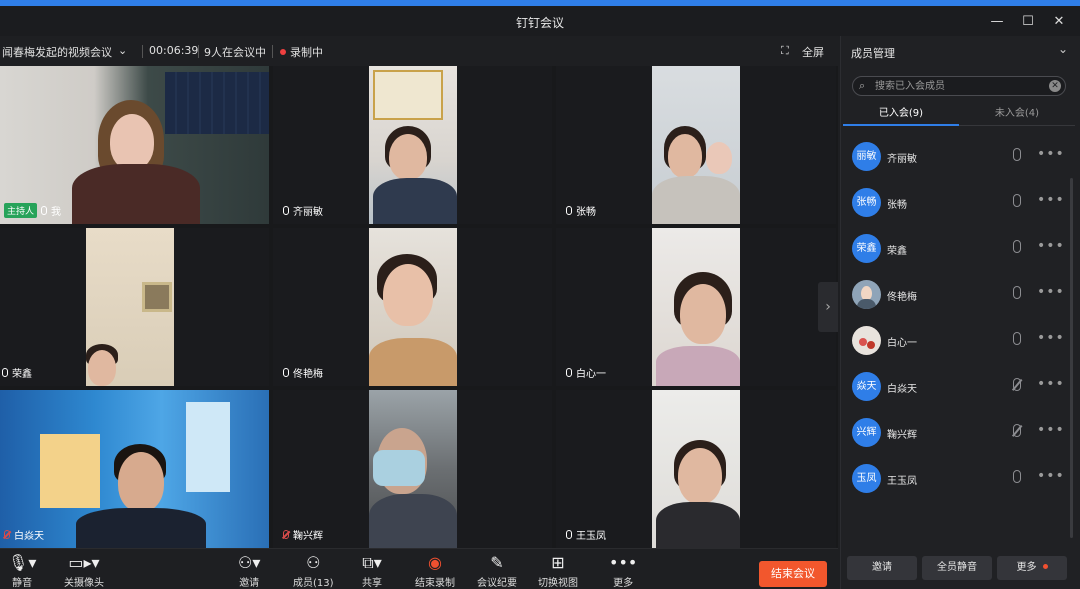 This screenshot has height=589, width=1080. I want to click on share-button: ⧉▾ 共享, so click(372, 571).